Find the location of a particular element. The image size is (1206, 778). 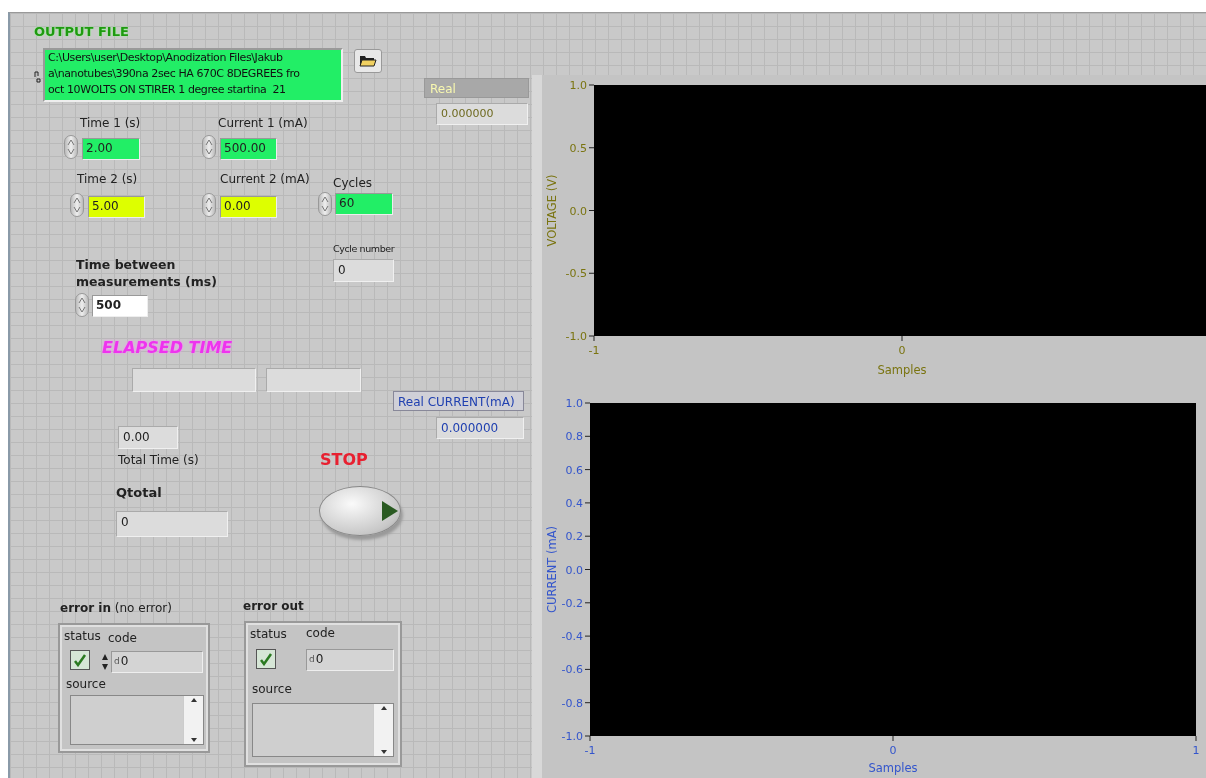

numeric-field: 2.00 is located at coordinates (111, 149).